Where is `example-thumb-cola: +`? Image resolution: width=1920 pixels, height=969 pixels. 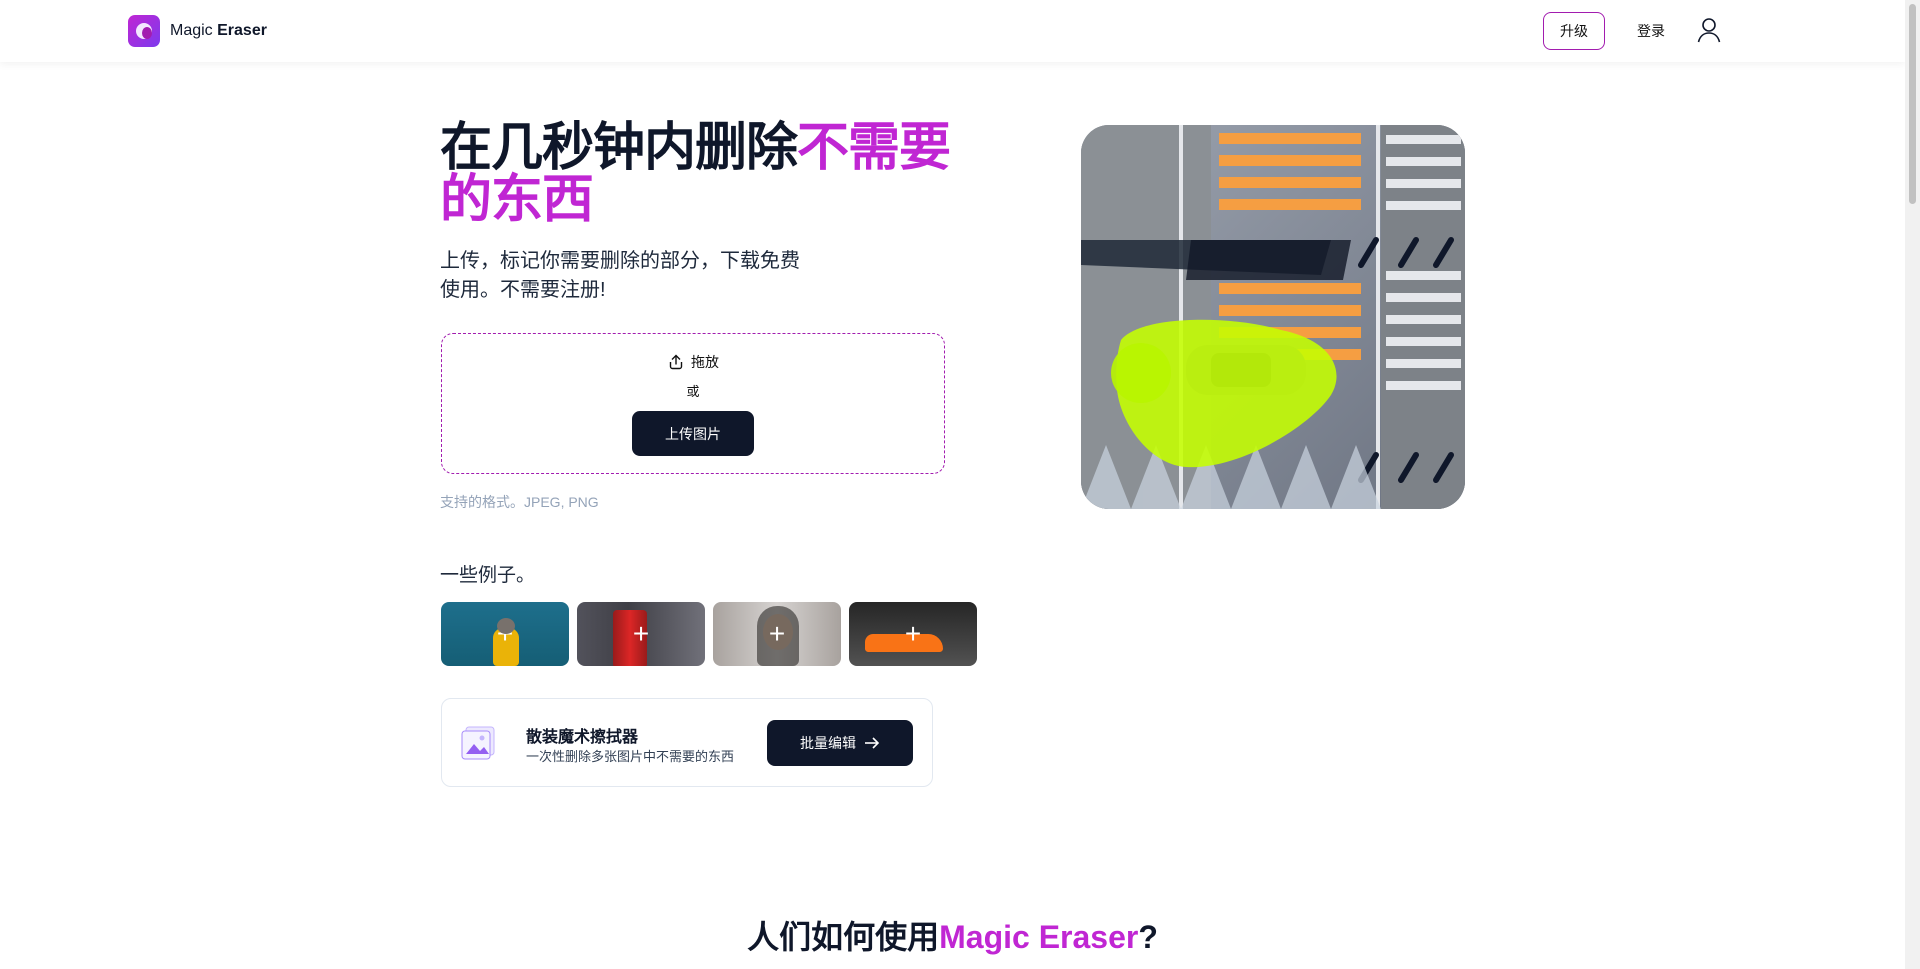 example-thumb-cola: + is located at coordinates (641, 634).